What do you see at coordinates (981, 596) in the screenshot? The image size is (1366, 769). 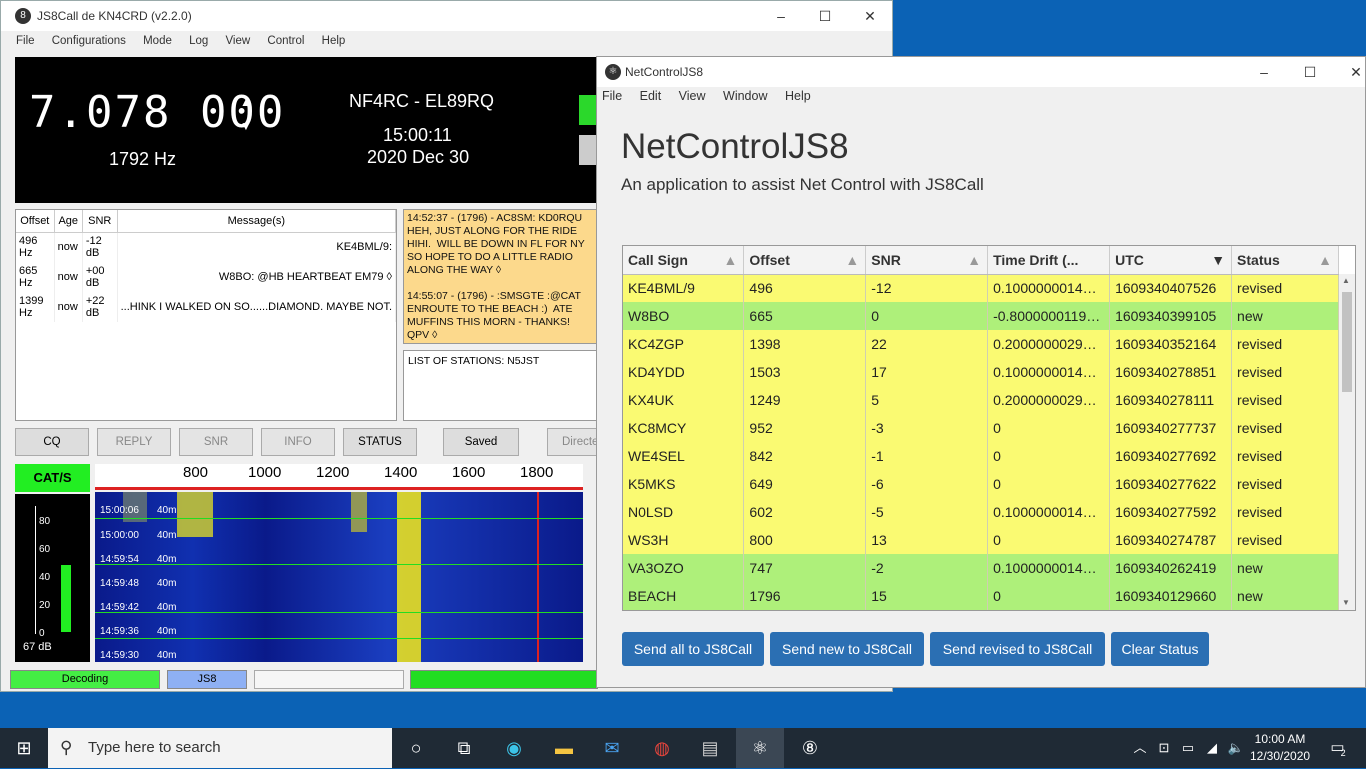 I see `table-row: BEACH 1796 15 0 1609340129660 new` at bounding box center [981, 596].